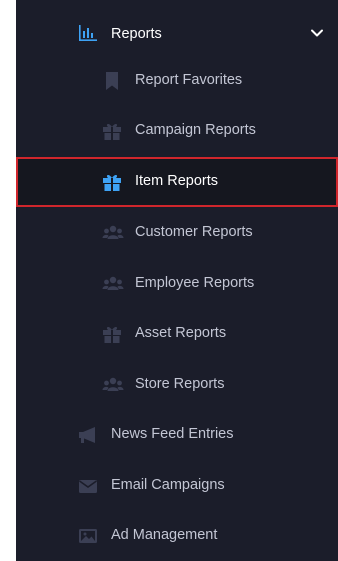  Describe the element at coordinates (136, 34) in the screenshot. I see `sidebar-item-label: Reports` at that location.